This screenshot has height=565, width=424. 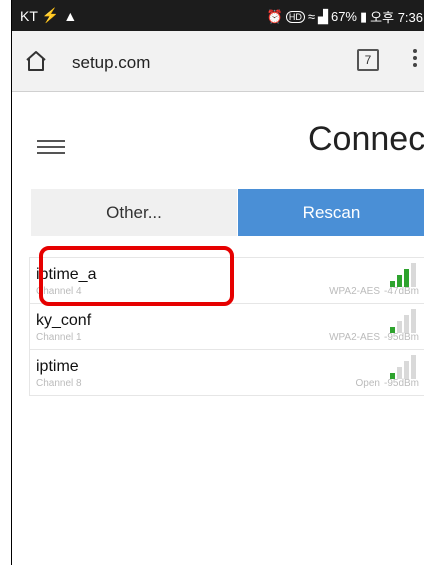 What do you see at coordinates (36, 61) in the screenshot?
I see `home-icon` at bounding box center [36, 61].